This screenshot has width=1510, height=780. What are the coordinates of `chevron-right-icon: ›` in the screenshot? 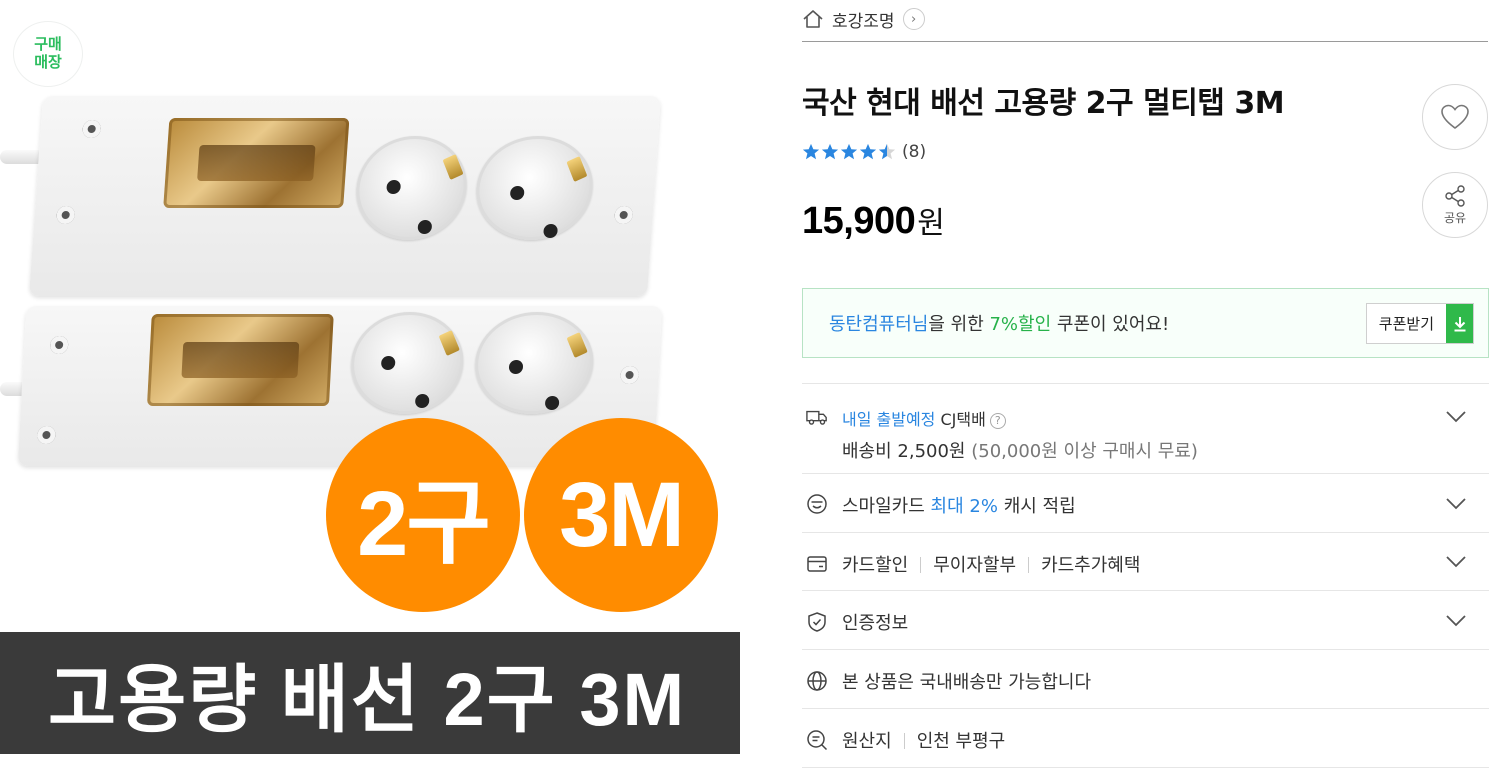 It's located at (913, 19).